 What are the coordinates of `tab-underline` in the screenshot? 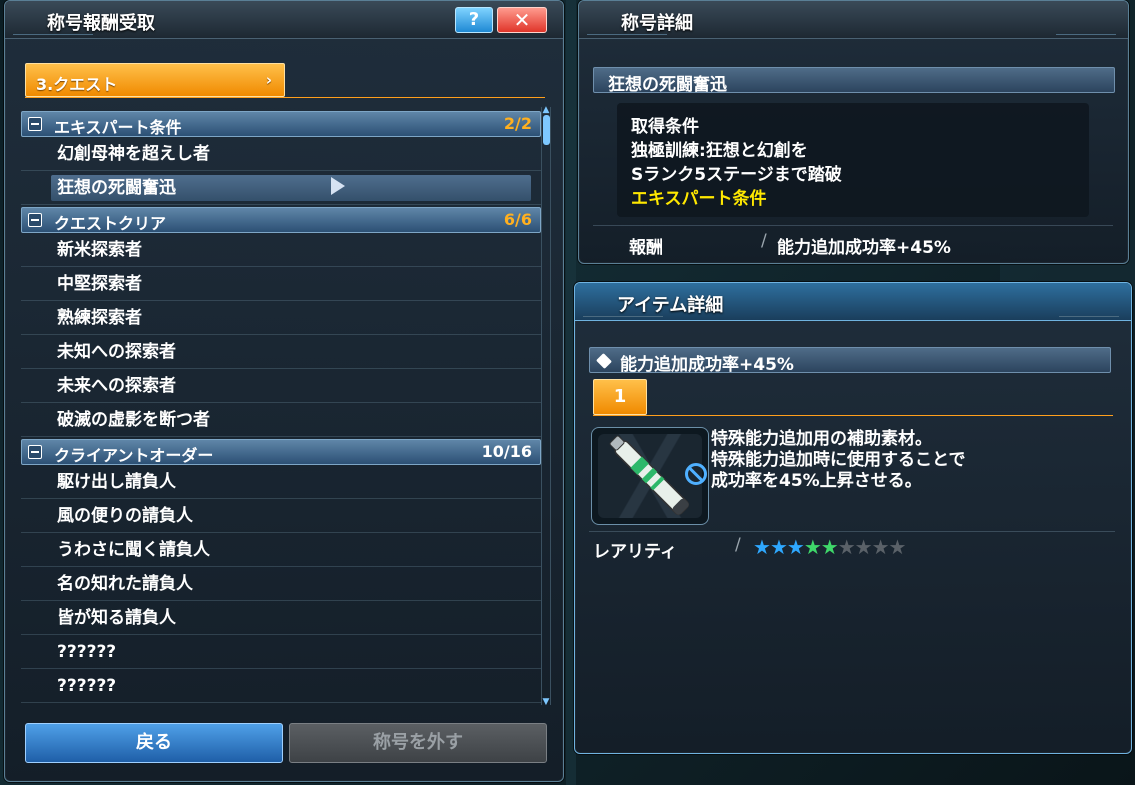 It's located at (285, 97).